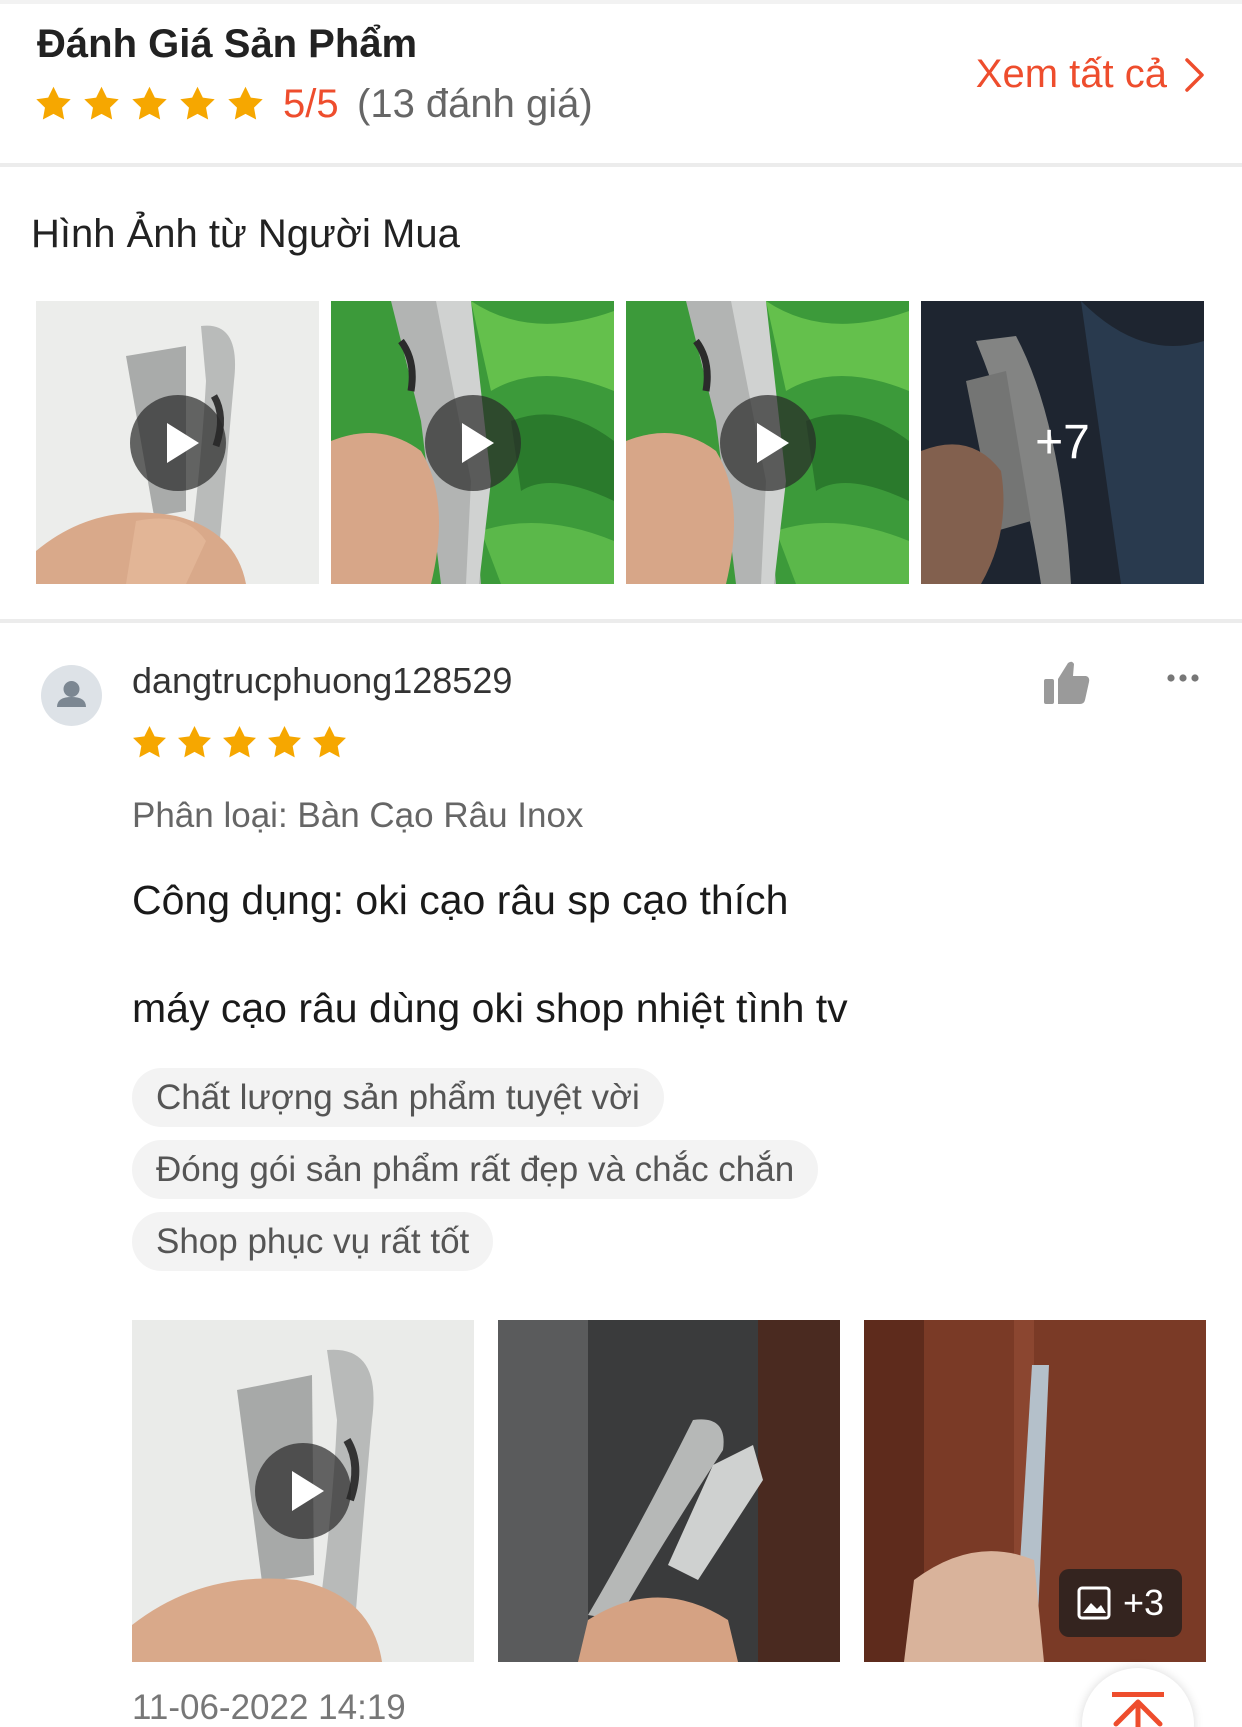 This screenshot has height=1727, width=1242. I want to click on comment-line: máy cạo râu dùng oki shop nhiệt tình tv, so click(490, 1008).